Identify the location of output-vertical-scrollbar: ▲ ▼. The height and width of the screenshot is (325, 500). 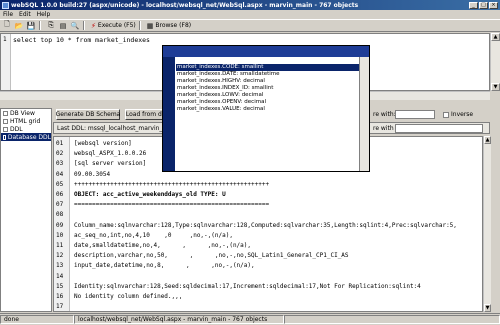
(487, 224).